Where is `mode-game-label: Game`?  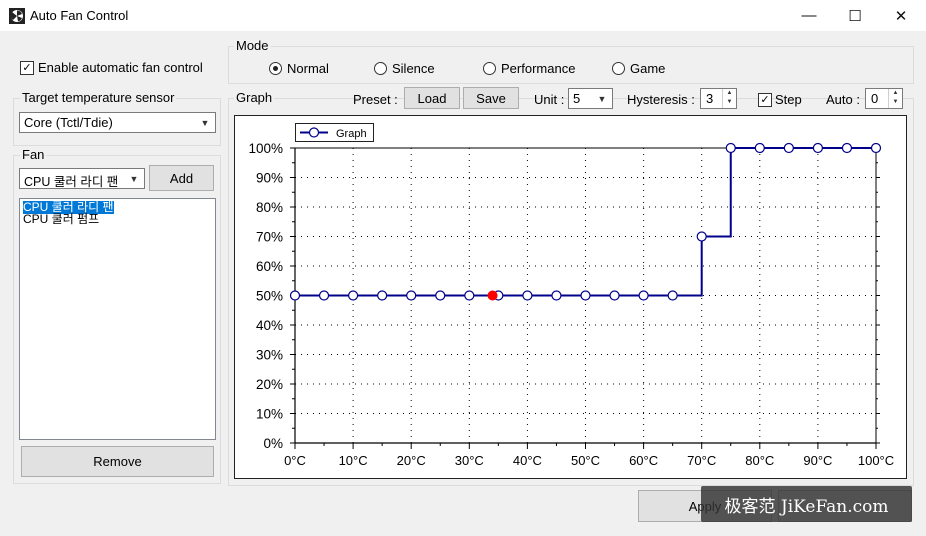
mode-game-label: Game is located at coordinates (648, 68).